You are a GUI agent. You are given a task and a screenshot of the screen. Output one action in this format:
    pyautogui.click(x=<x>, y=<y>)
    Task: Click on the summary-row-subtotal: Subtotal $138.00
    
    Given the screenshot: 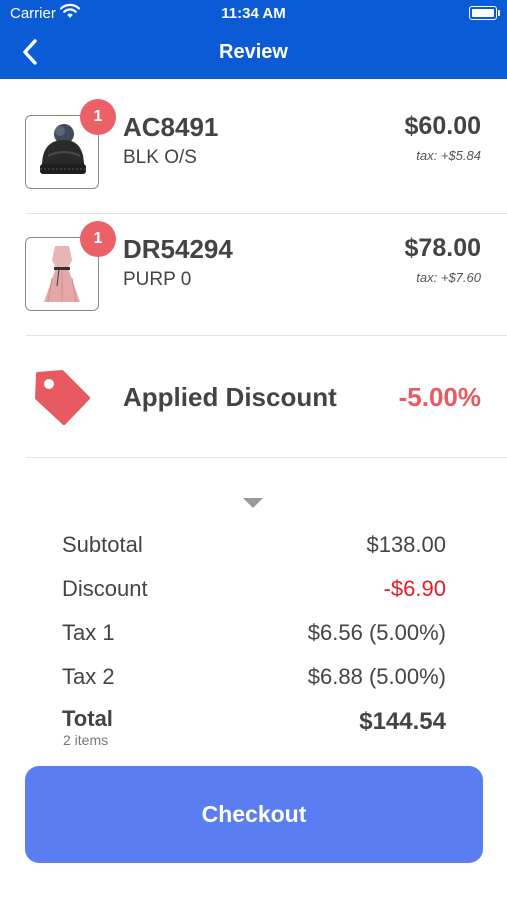 What is the action you would take?
    pyautogui.click(x=254, y=547)
    